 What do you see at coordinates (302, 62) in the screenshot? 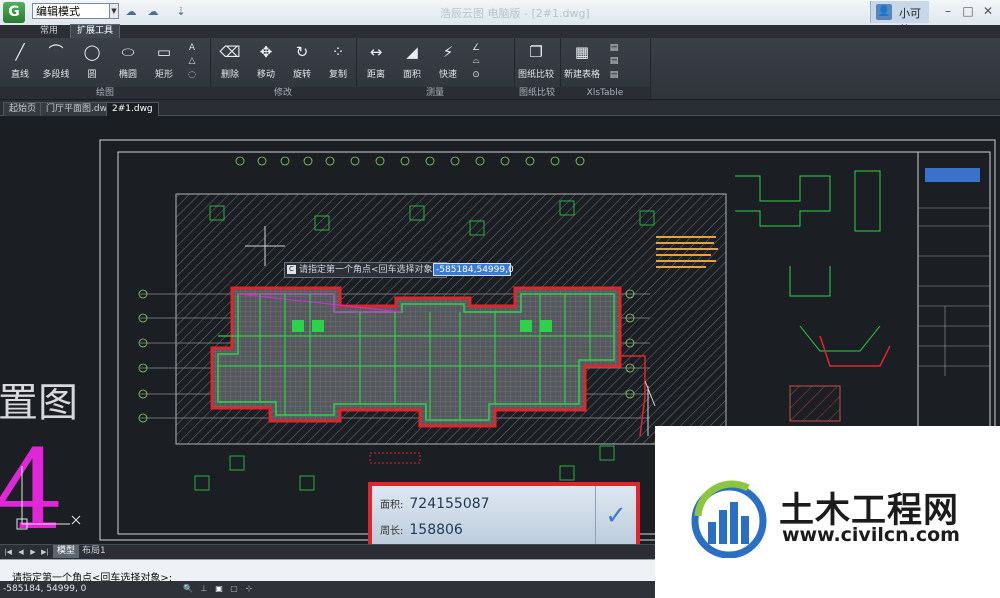
I see `rotate-button: ↻ 旋转` at bounding box center [302, 62].